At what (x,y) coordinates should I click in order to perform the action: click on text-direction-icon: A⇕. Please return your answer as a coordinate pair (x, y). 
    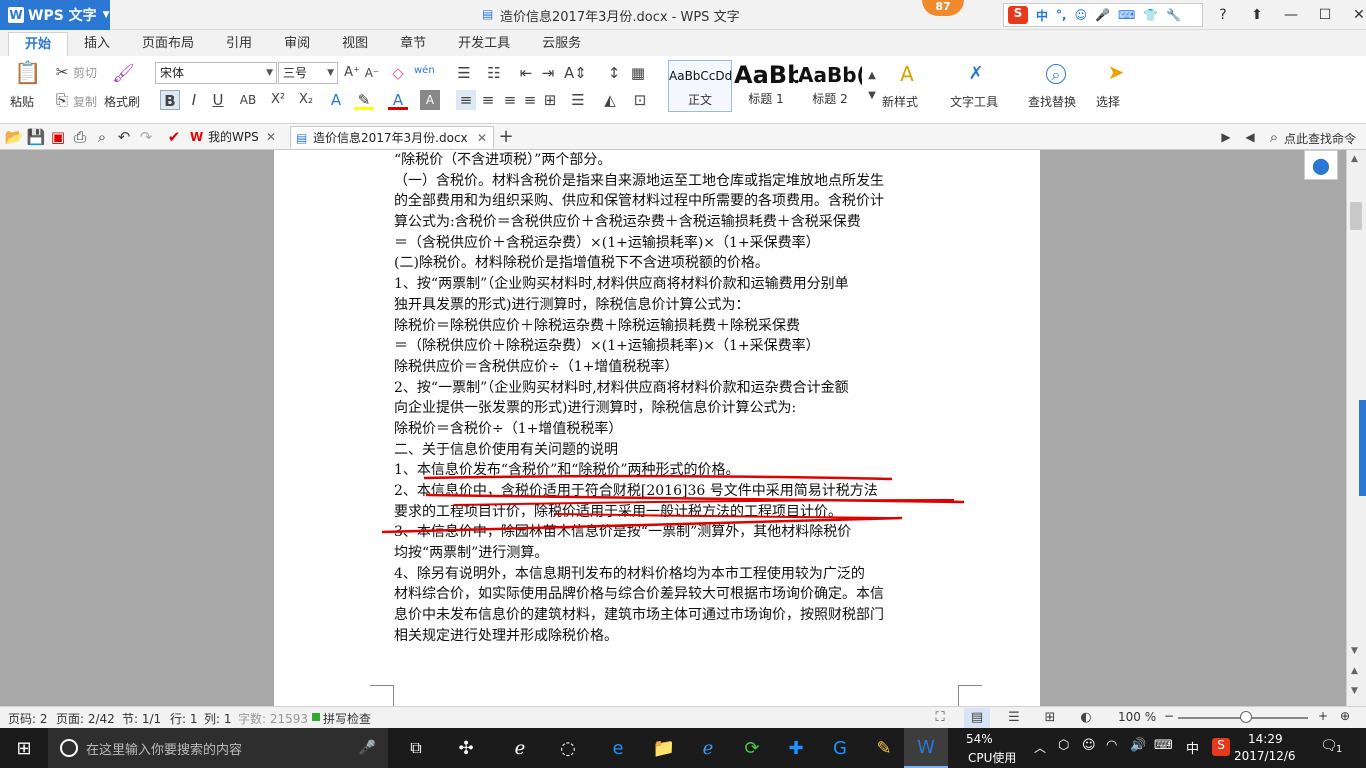
    Looking at the image, I should click on (575, 73).